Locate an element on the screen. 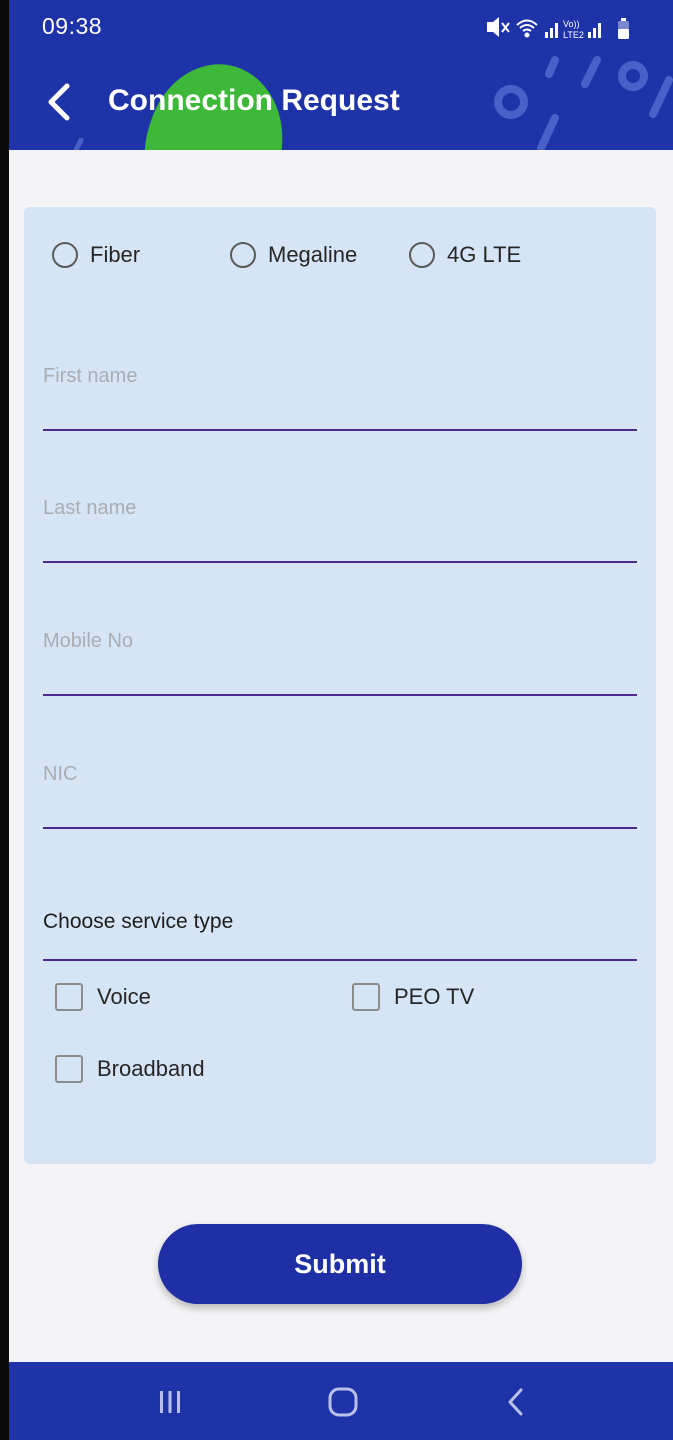  home-button is located at coordinates (343, 1402).